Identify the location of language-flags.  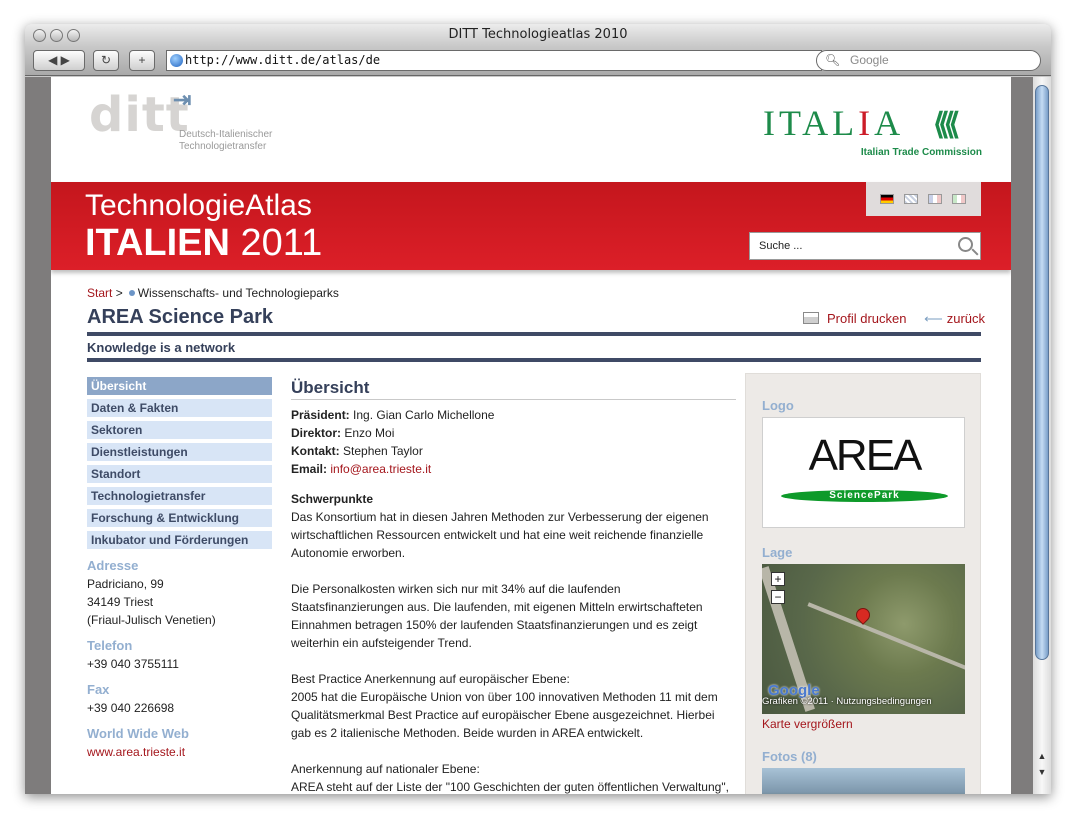
(923, 199).